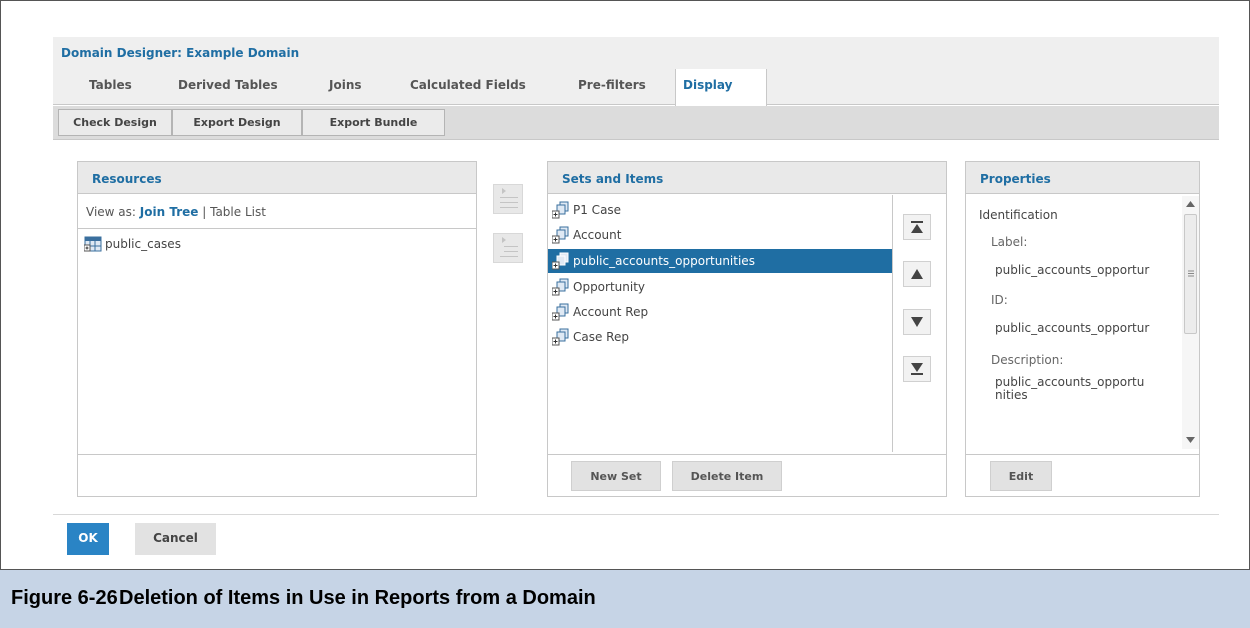 The height and width of the screenshot is (628, 1250). What do you see at coordinates (277, 475) in the screenshot?
I see `resources-panel-footer` at bounding box center [277, 475].